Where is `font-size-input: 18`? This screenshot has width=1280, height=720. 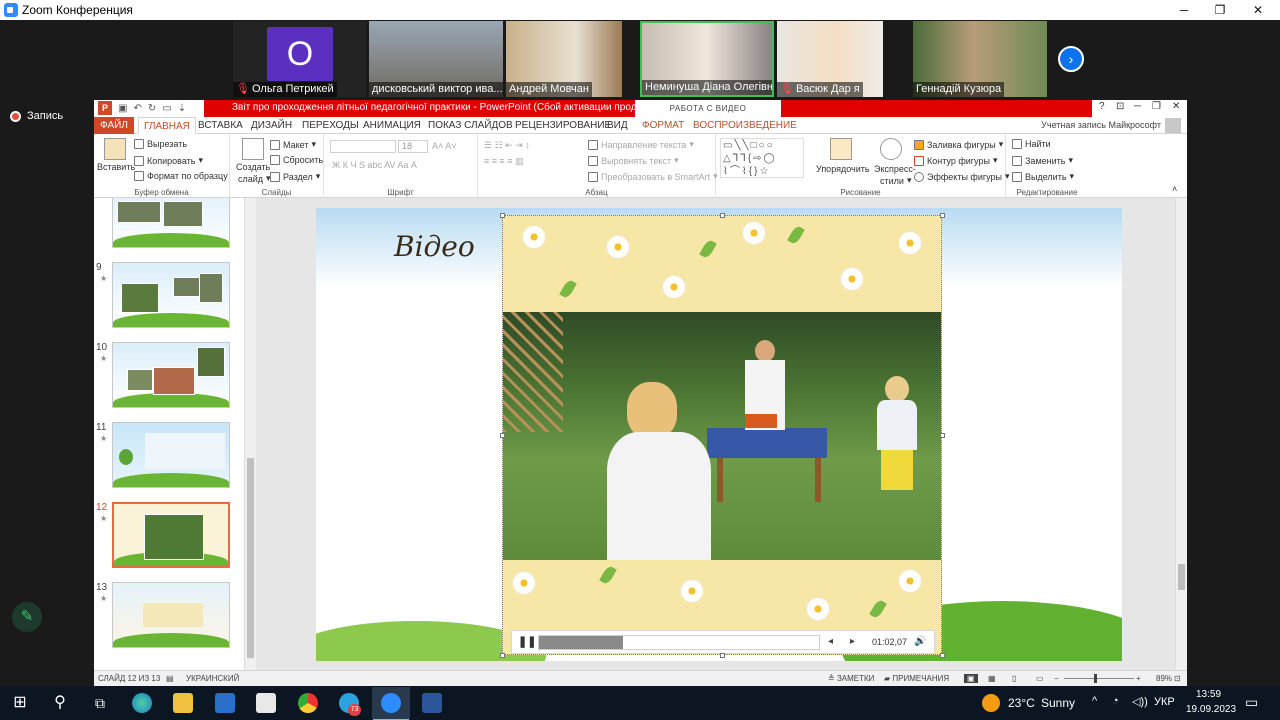 font-size-input: 18 is located at coordinates (413, 146).